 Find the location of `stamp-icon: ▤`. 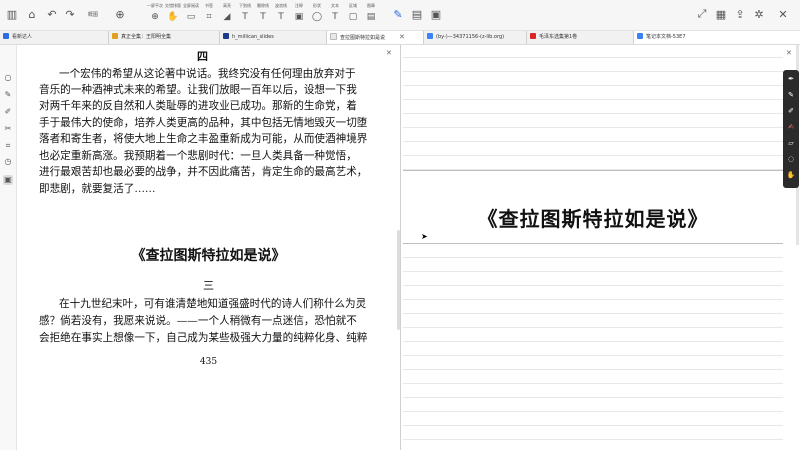

stamp-icon: ▤ is located at coordinates (371, 17).